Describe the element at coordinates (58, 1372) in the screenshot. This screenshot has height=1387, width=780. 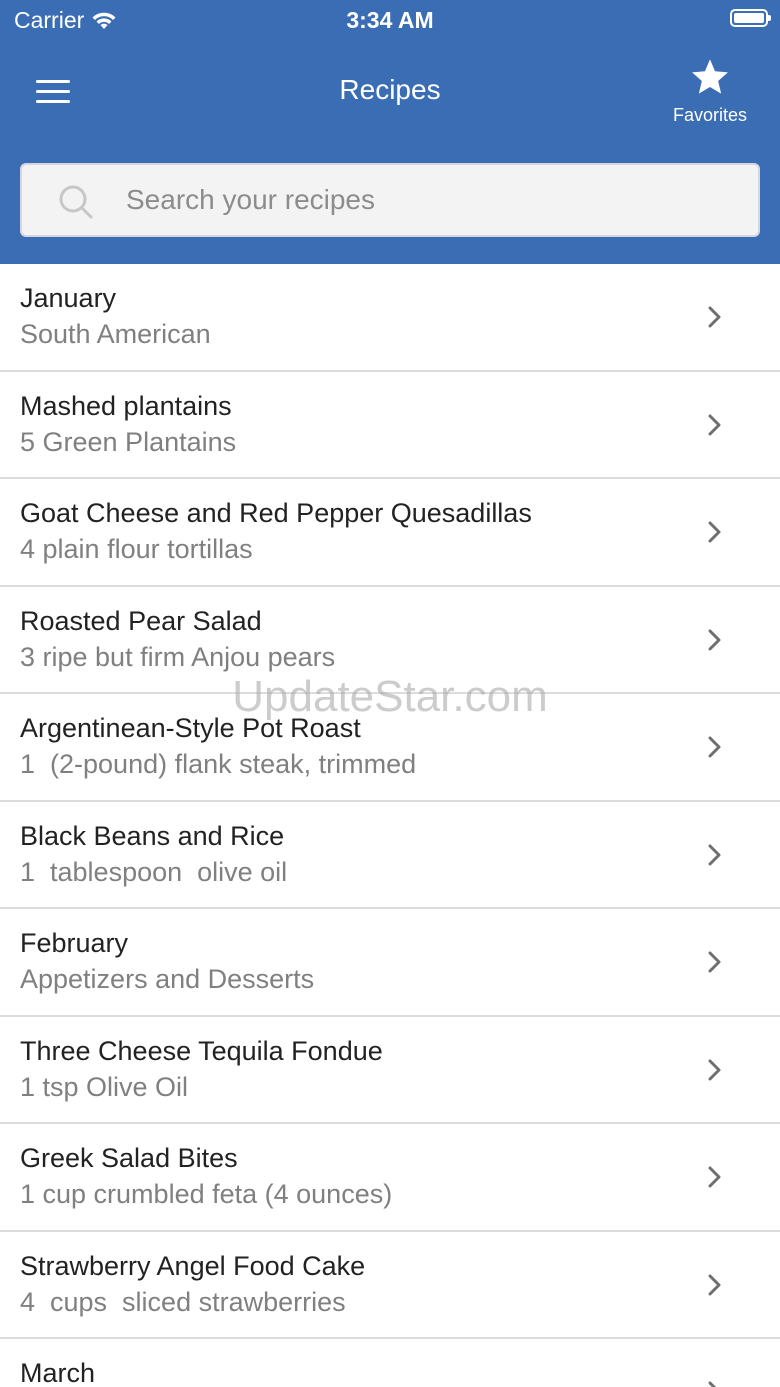
I see `recipe-title: March` at that location.